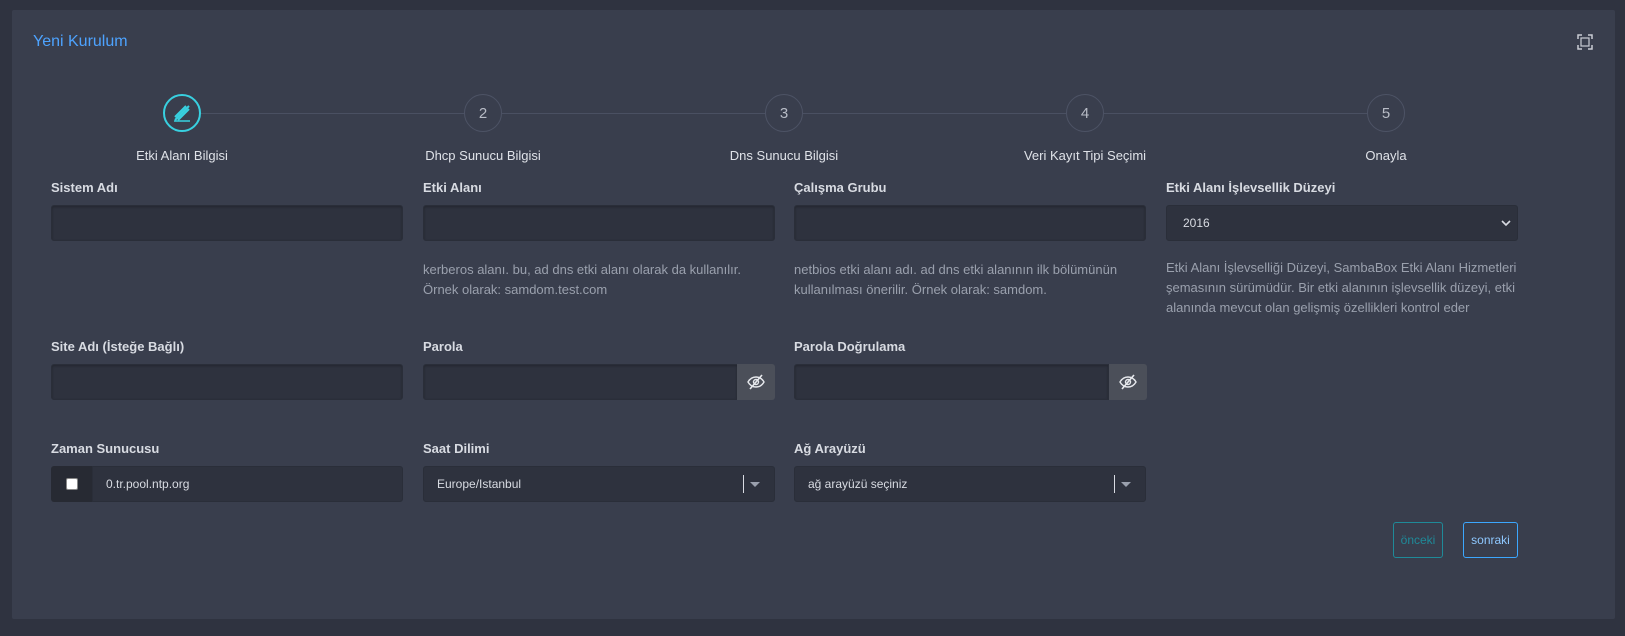 This screenshot has height=636, width=1625. I want to click on workgroup-label: Çalışma Grubu, so click(840, 187).